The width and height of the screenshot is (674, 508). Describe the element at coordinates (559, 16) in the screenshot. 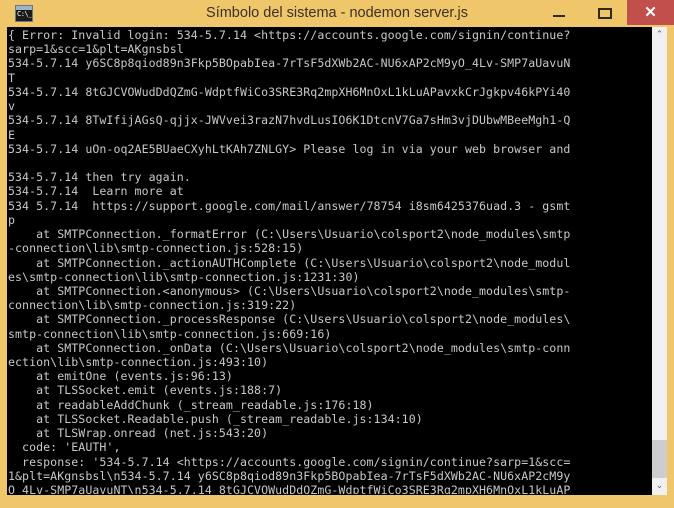

I see `minimize-icon` at that location.